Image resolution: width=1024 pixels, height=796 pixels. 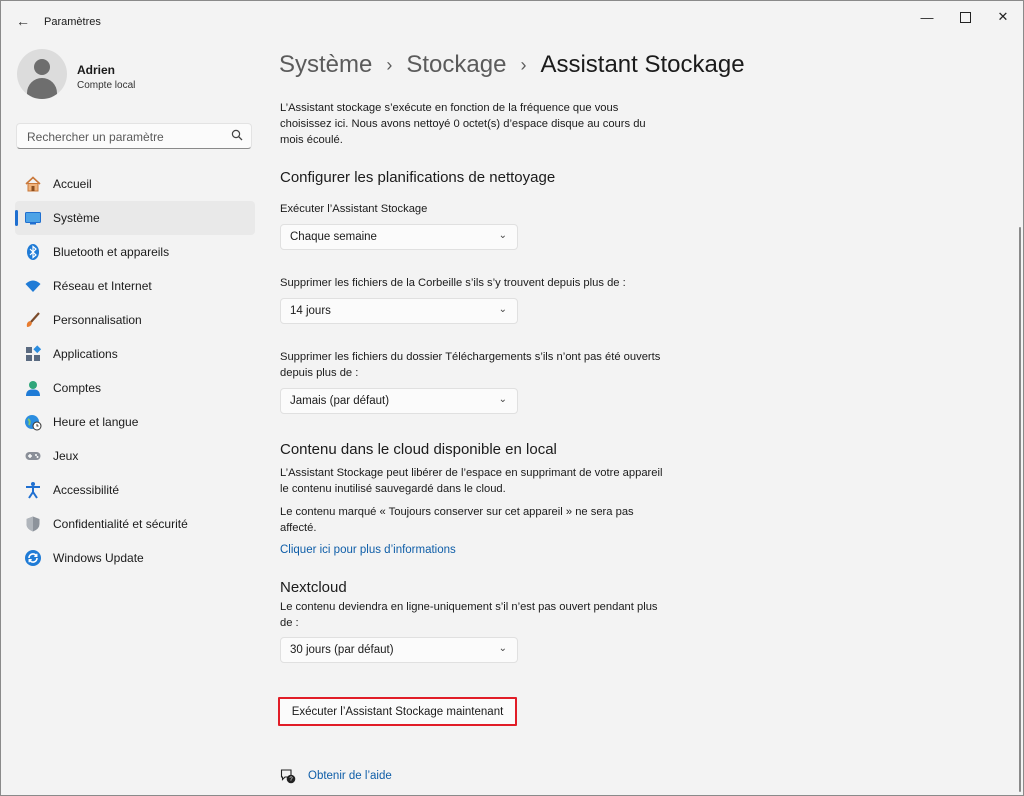 I want to click on app-title: Paramètres, so click(x=72, y=22).